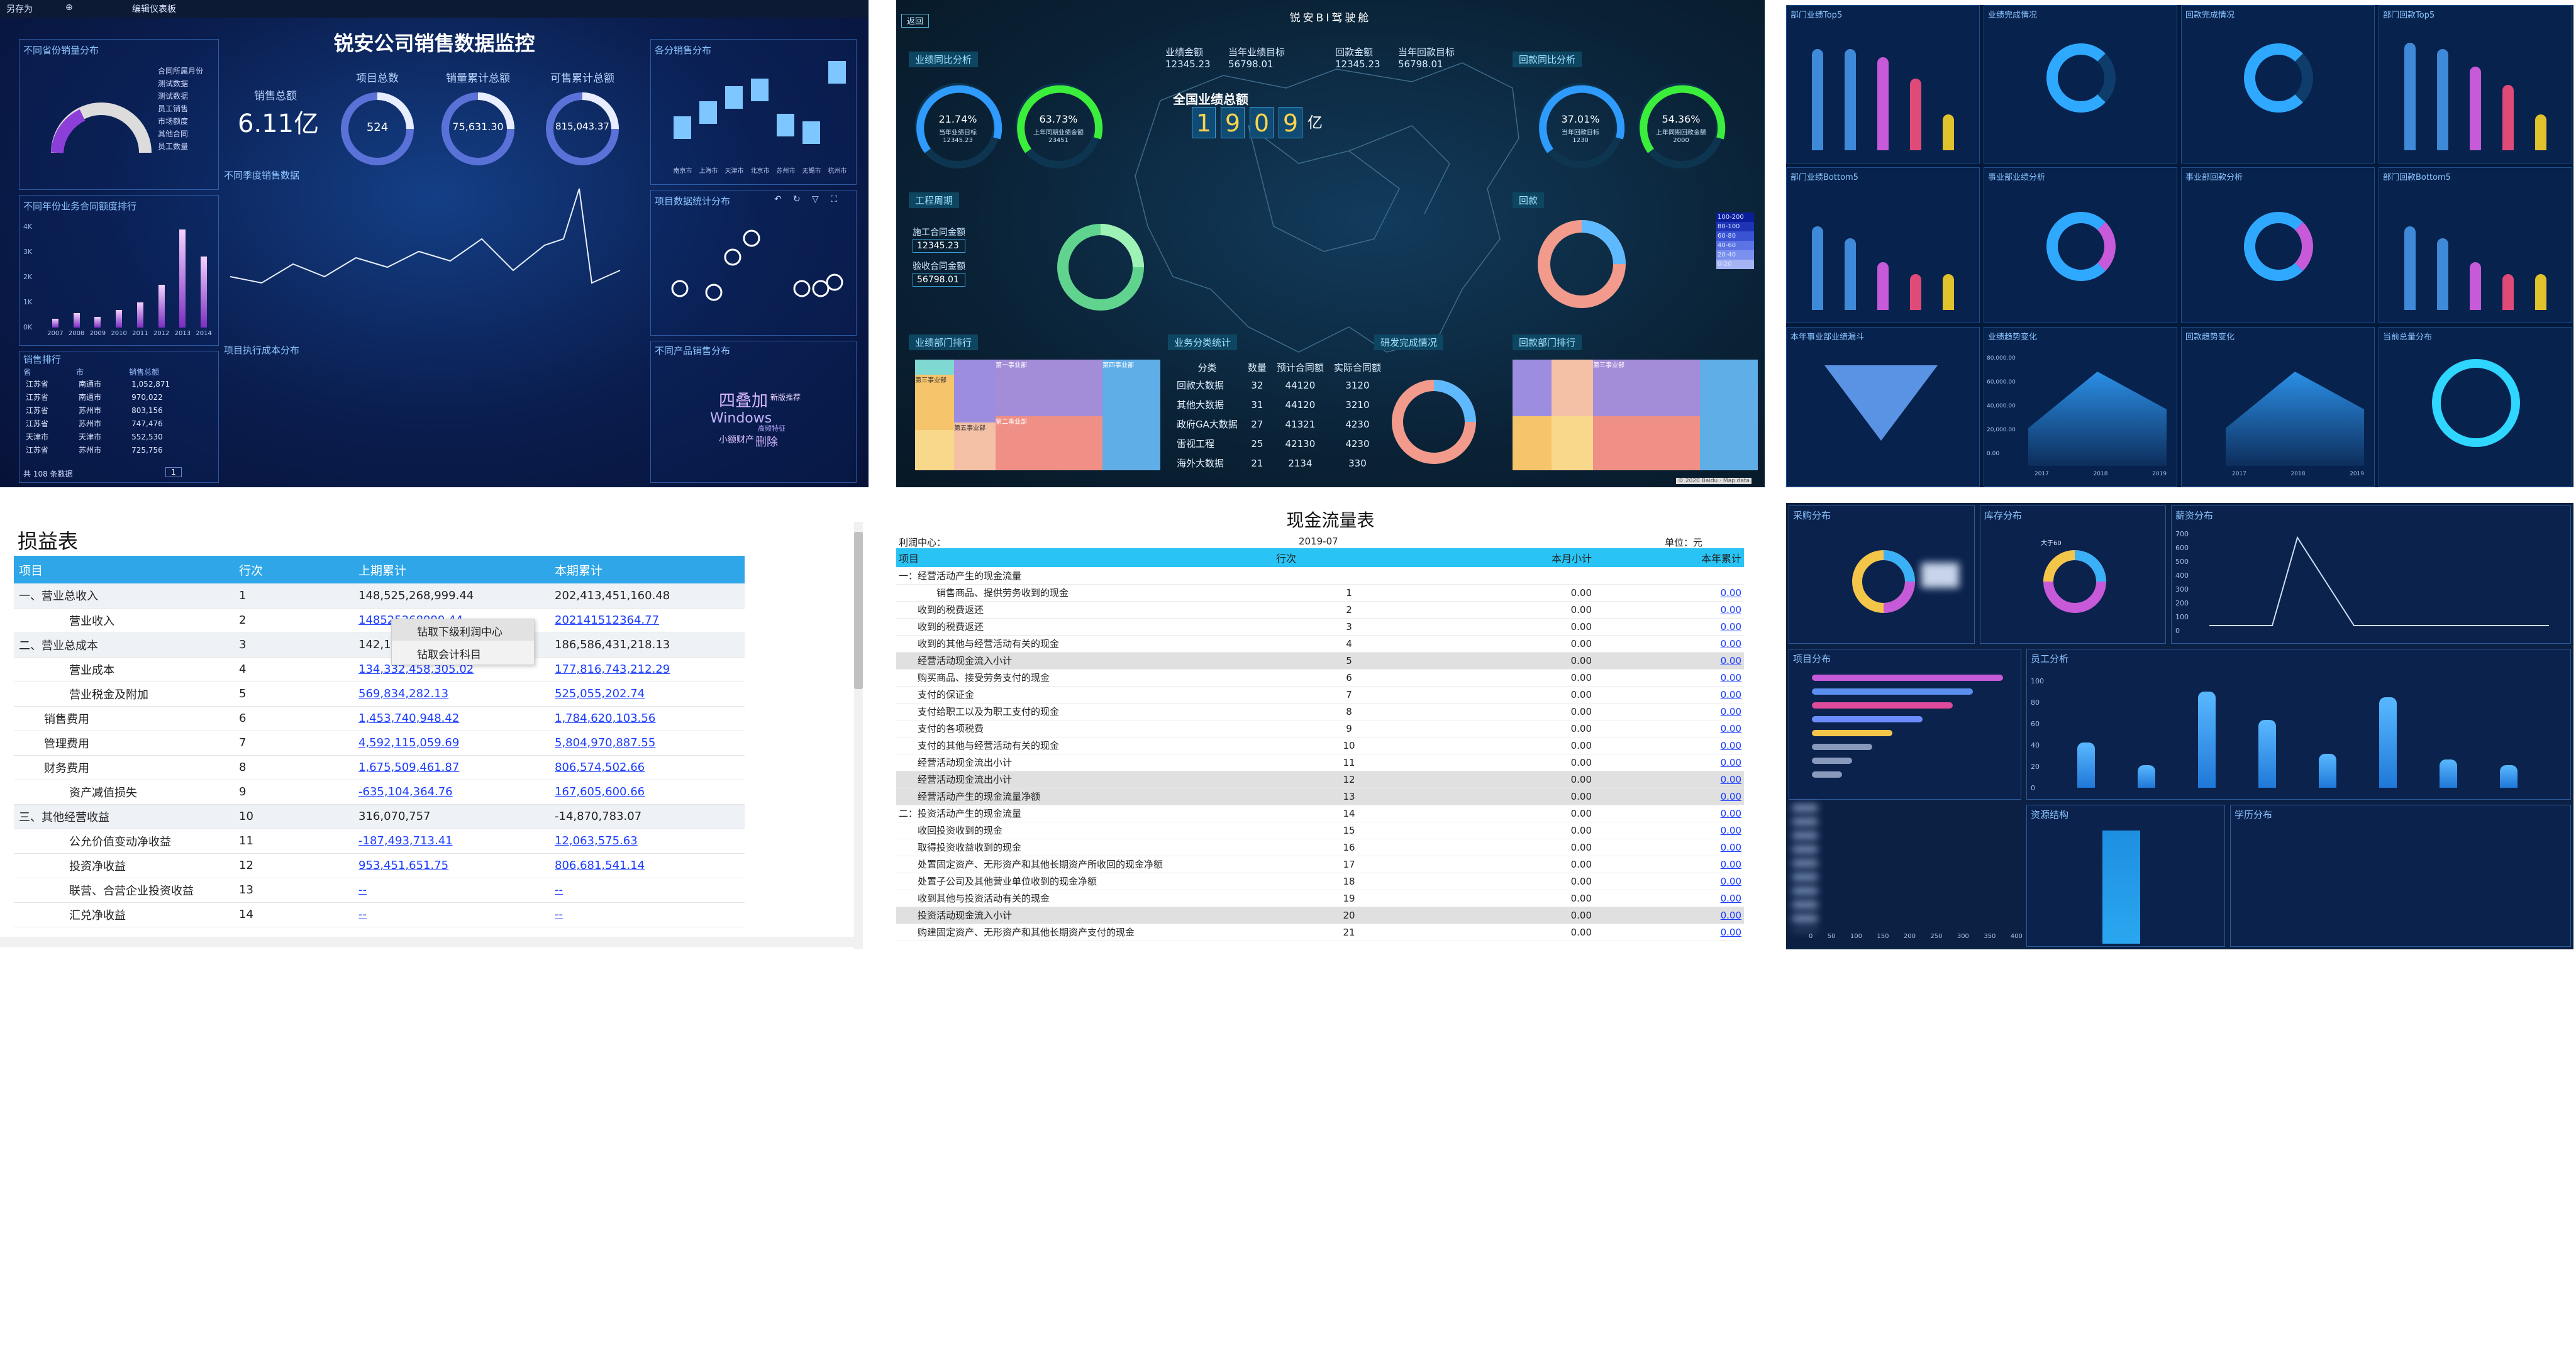  I want to click on table-row: 联营、合营企业投资收益 13 -- --, so click(379, 890).